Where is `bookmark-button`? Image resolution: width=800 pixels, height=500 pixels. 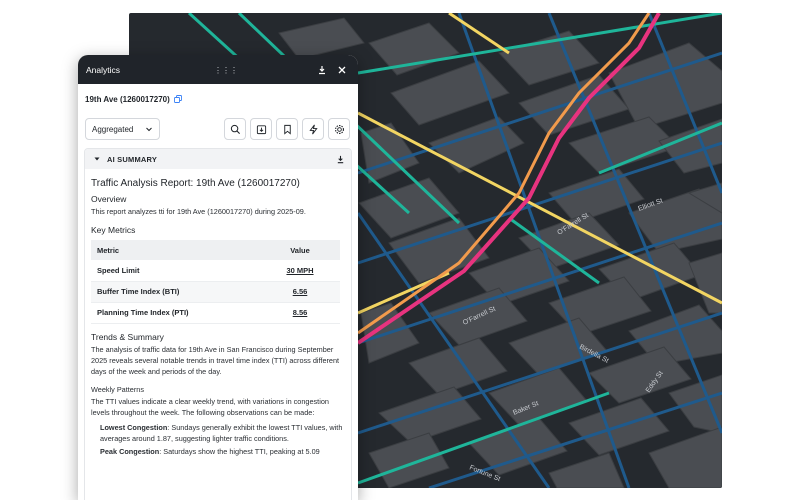
bookmark-button is located at coordinates (287, 129).